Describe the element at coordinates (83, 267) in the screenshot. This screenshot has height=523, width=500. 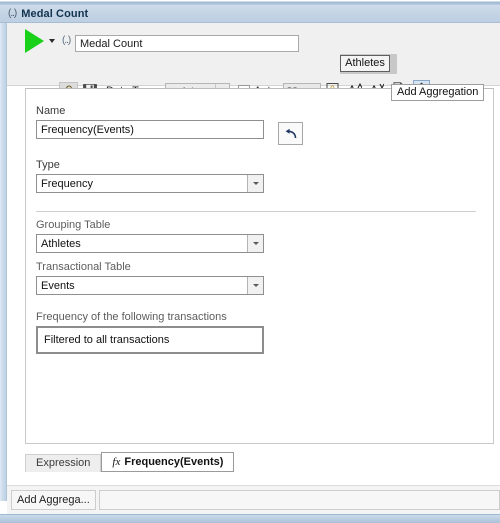
I see `transactional-table-label: Transactional Table` at that location.